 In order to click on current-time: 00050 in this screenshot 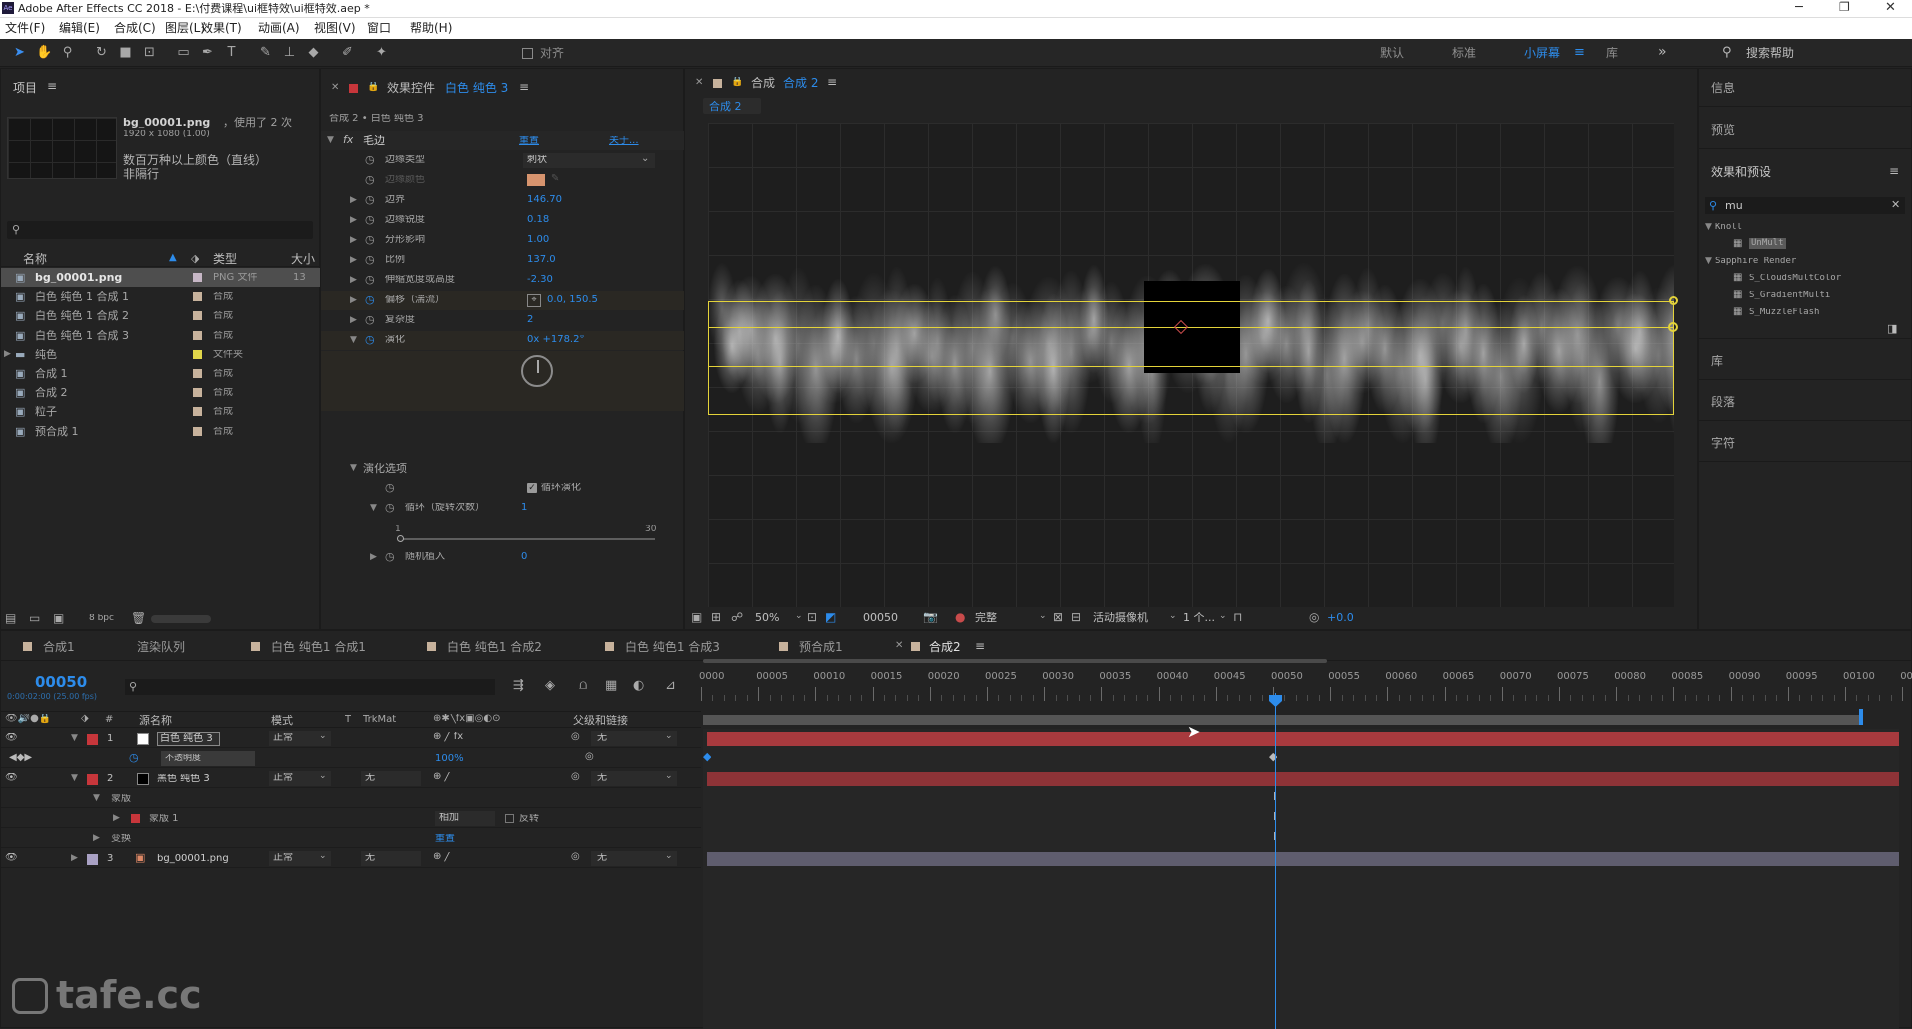, I will do `click(61, 682)`.